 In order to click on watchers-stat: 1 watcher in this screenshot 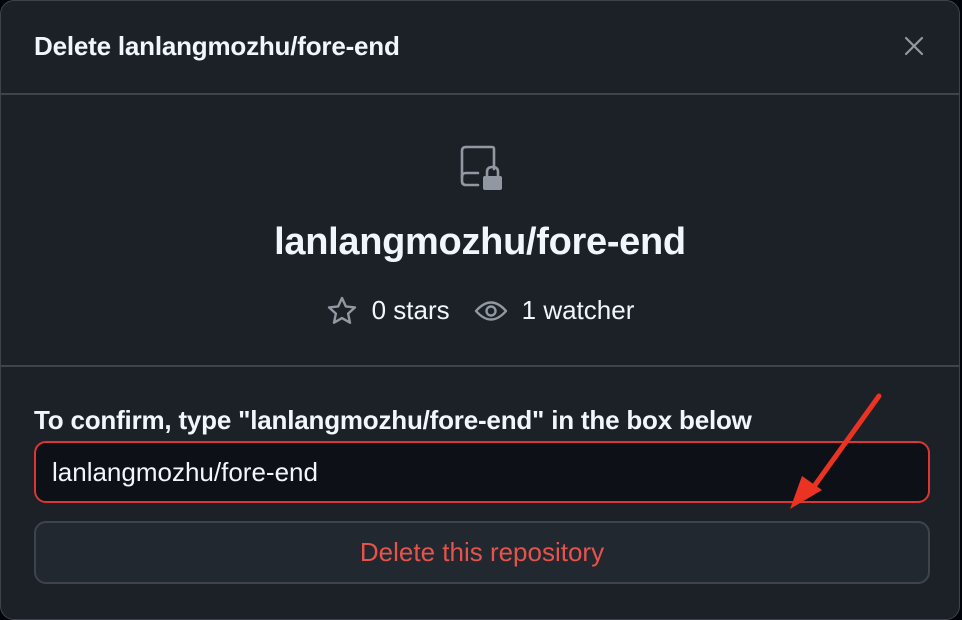, I will do `click(554, 310)`.